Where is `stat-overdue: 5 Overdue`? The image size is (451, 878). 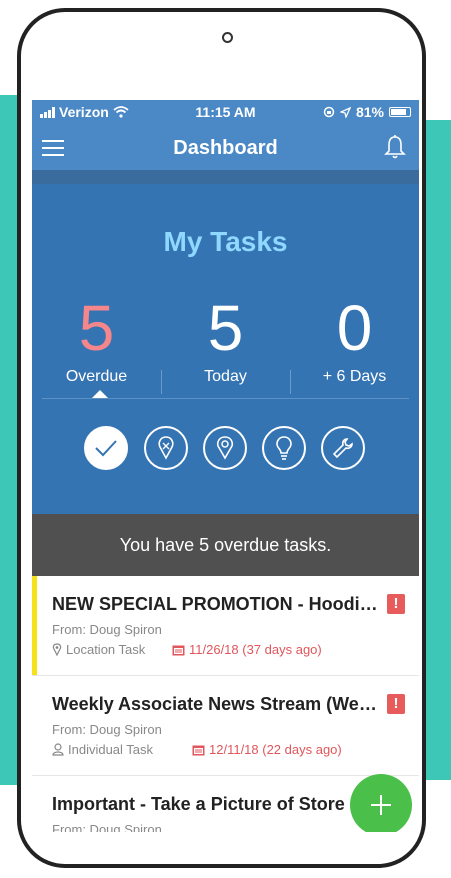 stat-overdue: 5 Overdue is located at coordinates (96, 341).